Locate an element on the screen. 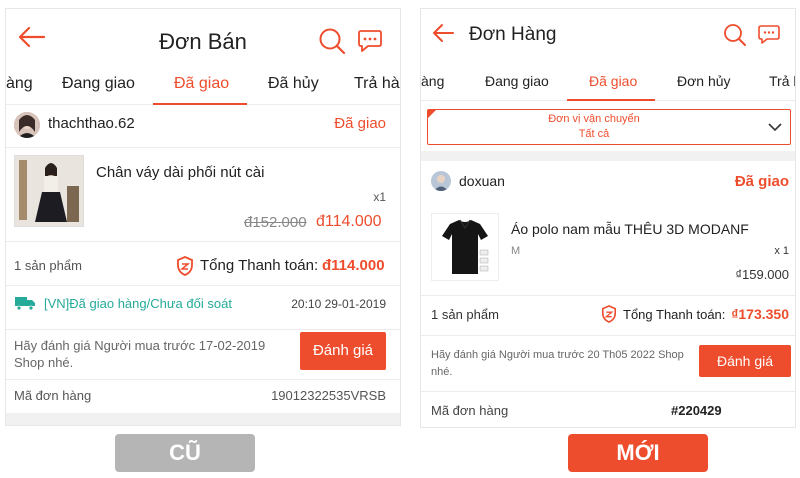  tab-don-huy: Đơn hủy is located at coordinates (704, 81).